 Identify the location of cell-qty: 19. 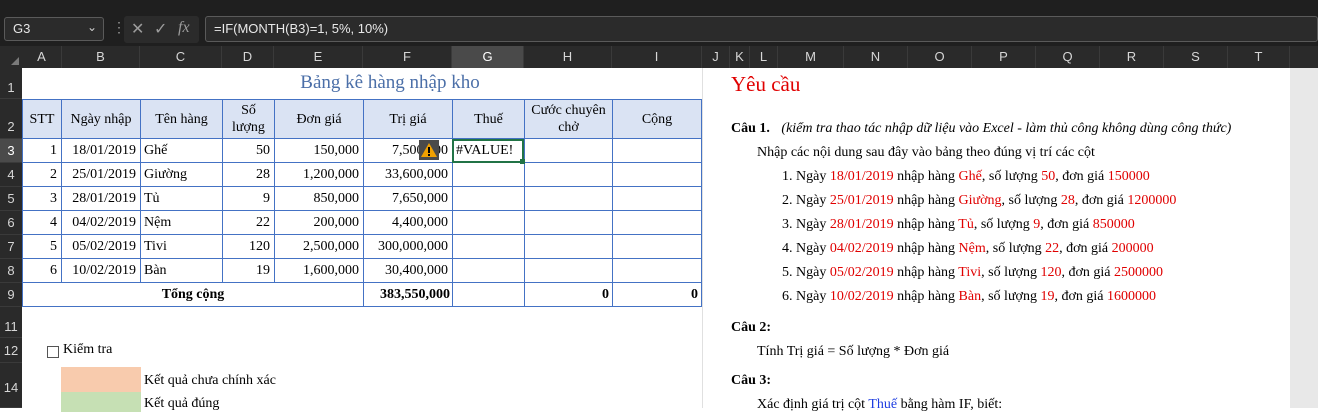
(248, 271).